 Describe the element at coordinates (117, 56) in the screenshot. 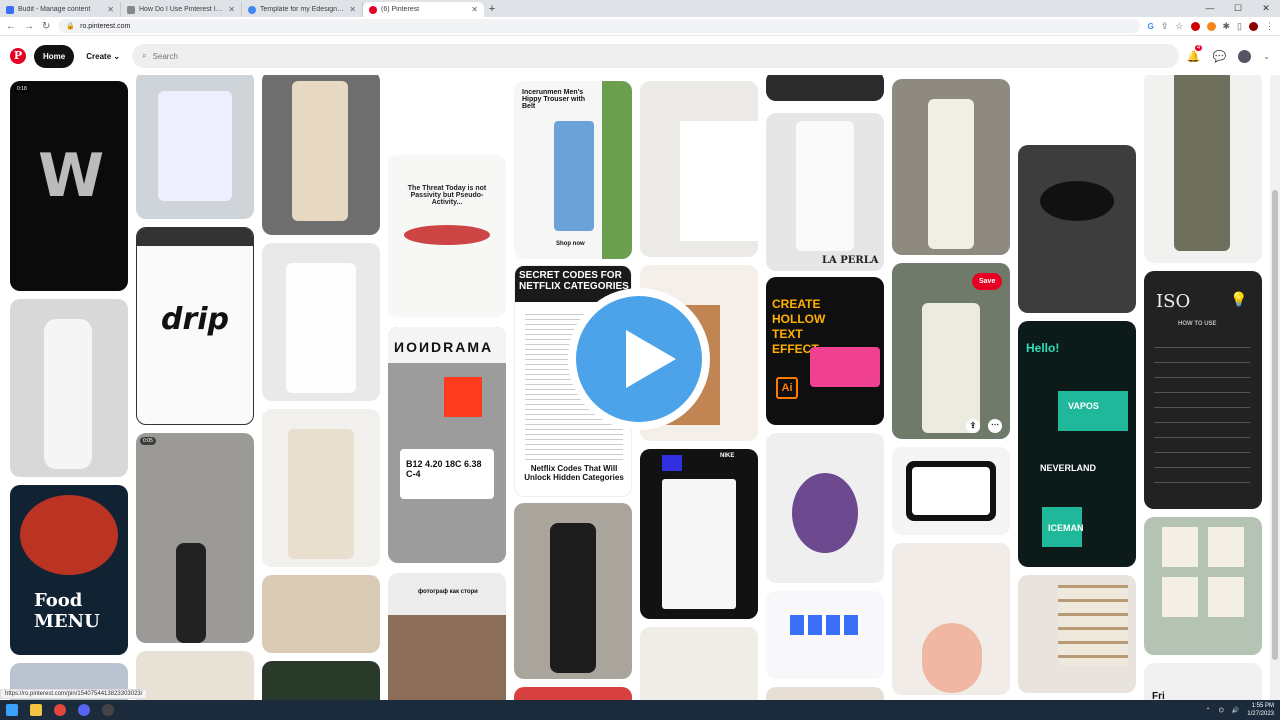

I see `chevron-down-icon: ⌄` at that location.